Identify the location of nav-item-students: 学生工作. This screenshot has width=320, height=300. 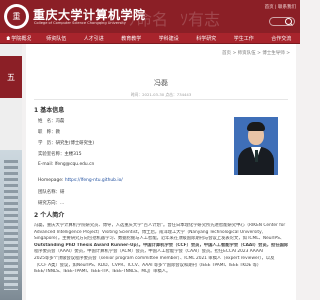
(244, 38).